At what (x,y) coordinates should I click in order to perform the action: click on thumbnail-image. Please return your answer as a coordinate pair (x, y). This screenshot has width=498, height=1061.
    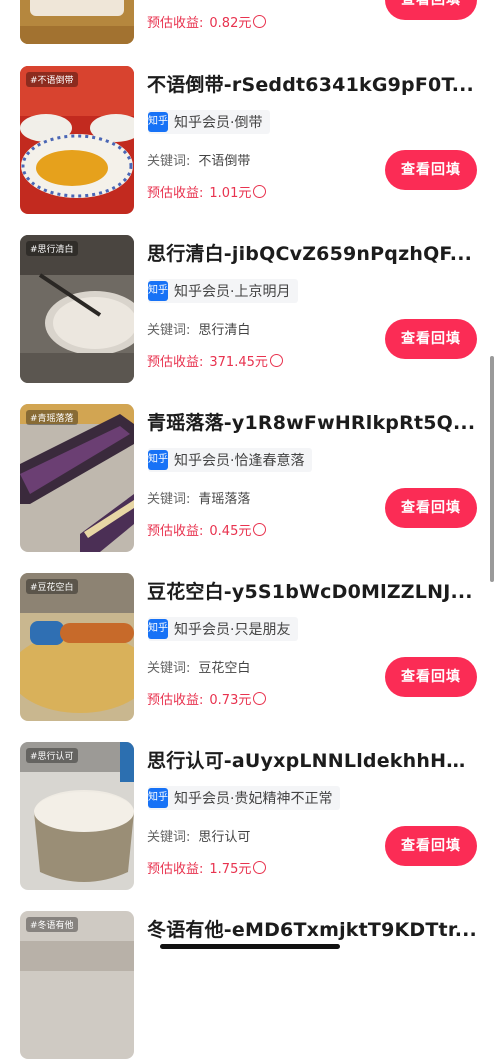
    Looking at the image, I should click on (77, 22).